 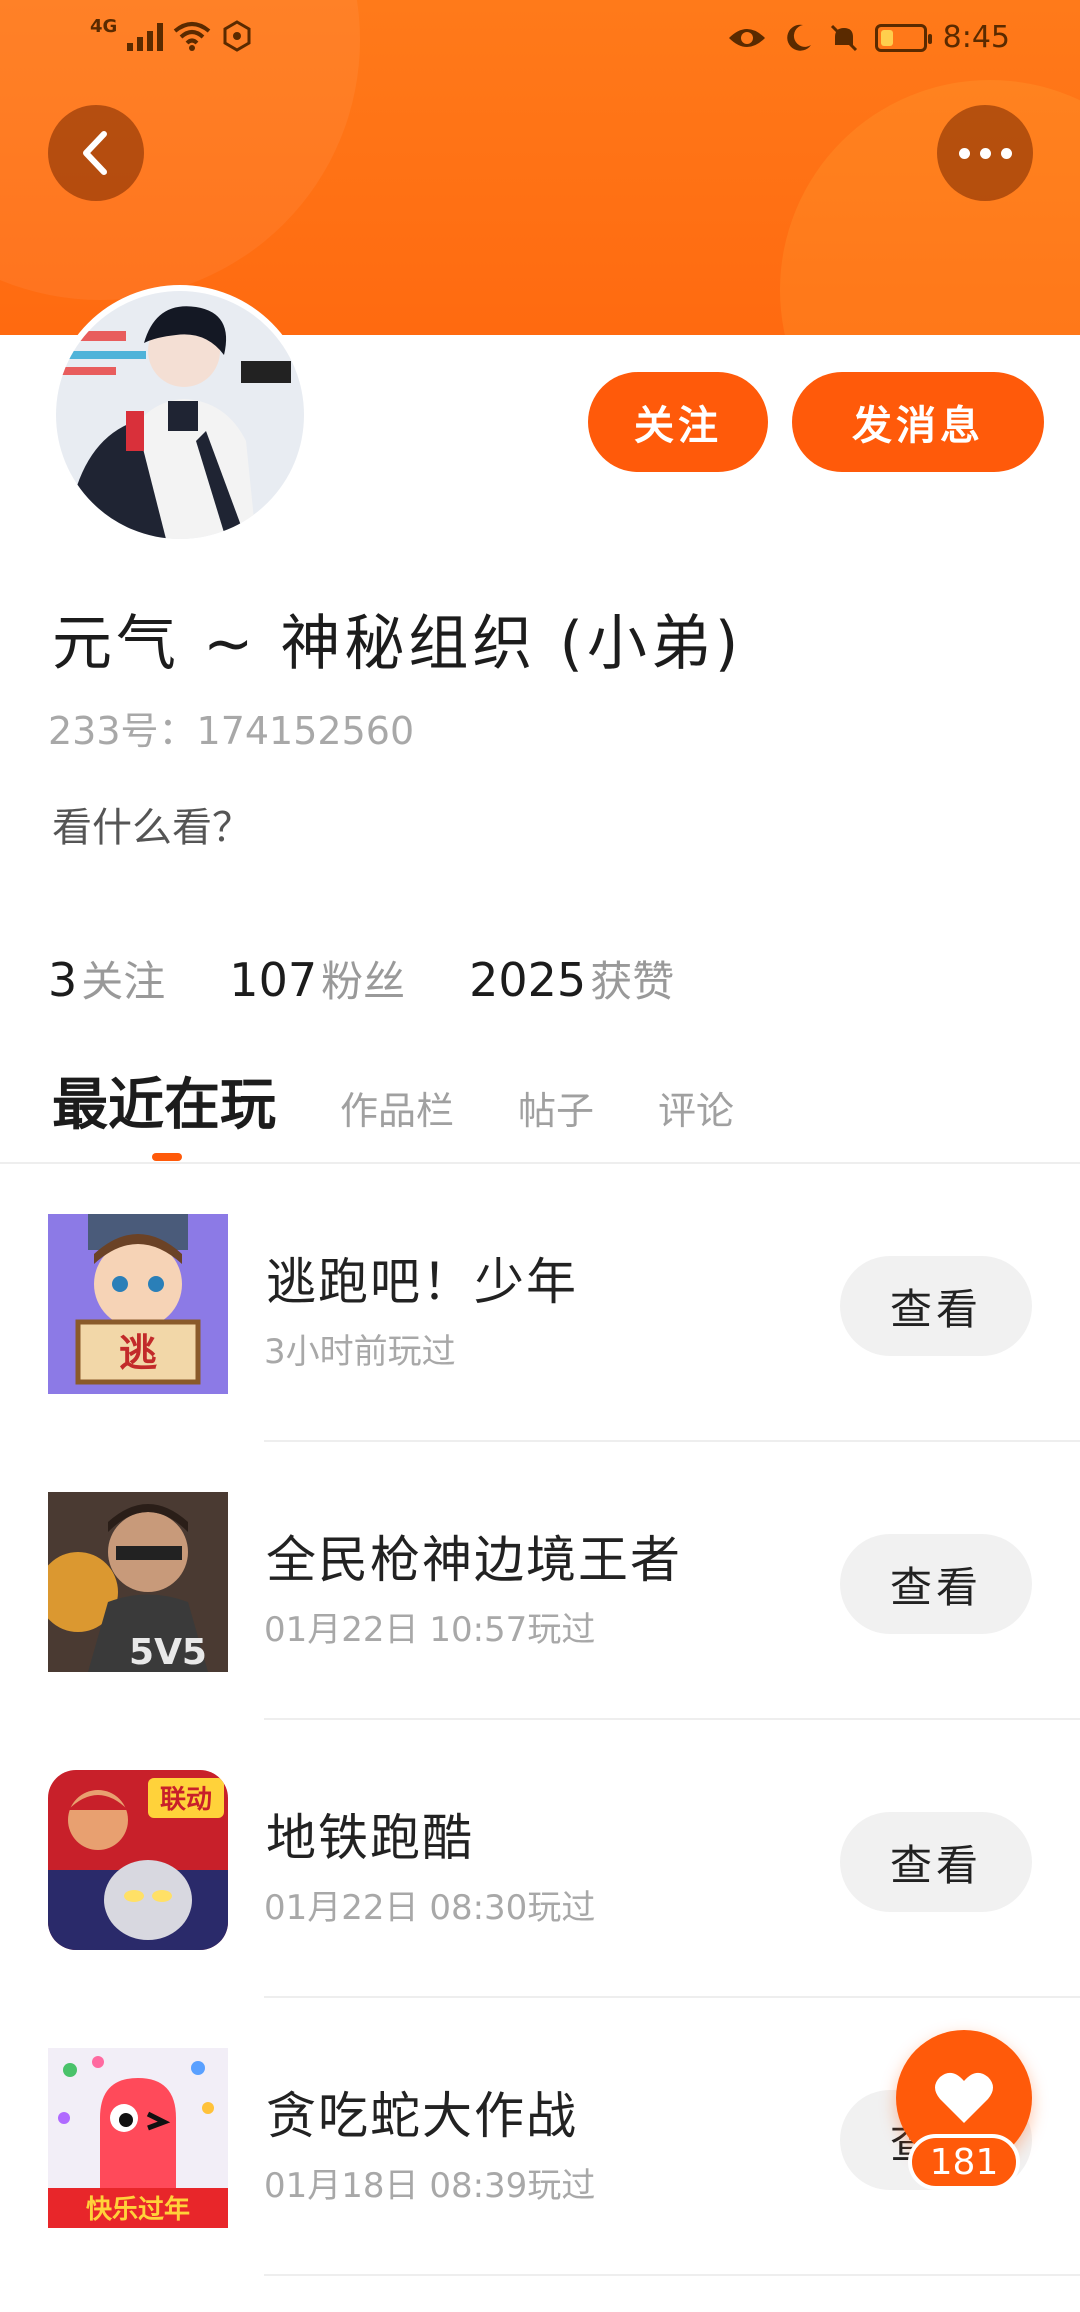 I want to click on game-played-time: 01月22日 10:57玩过, so click(x=430, y=1630).